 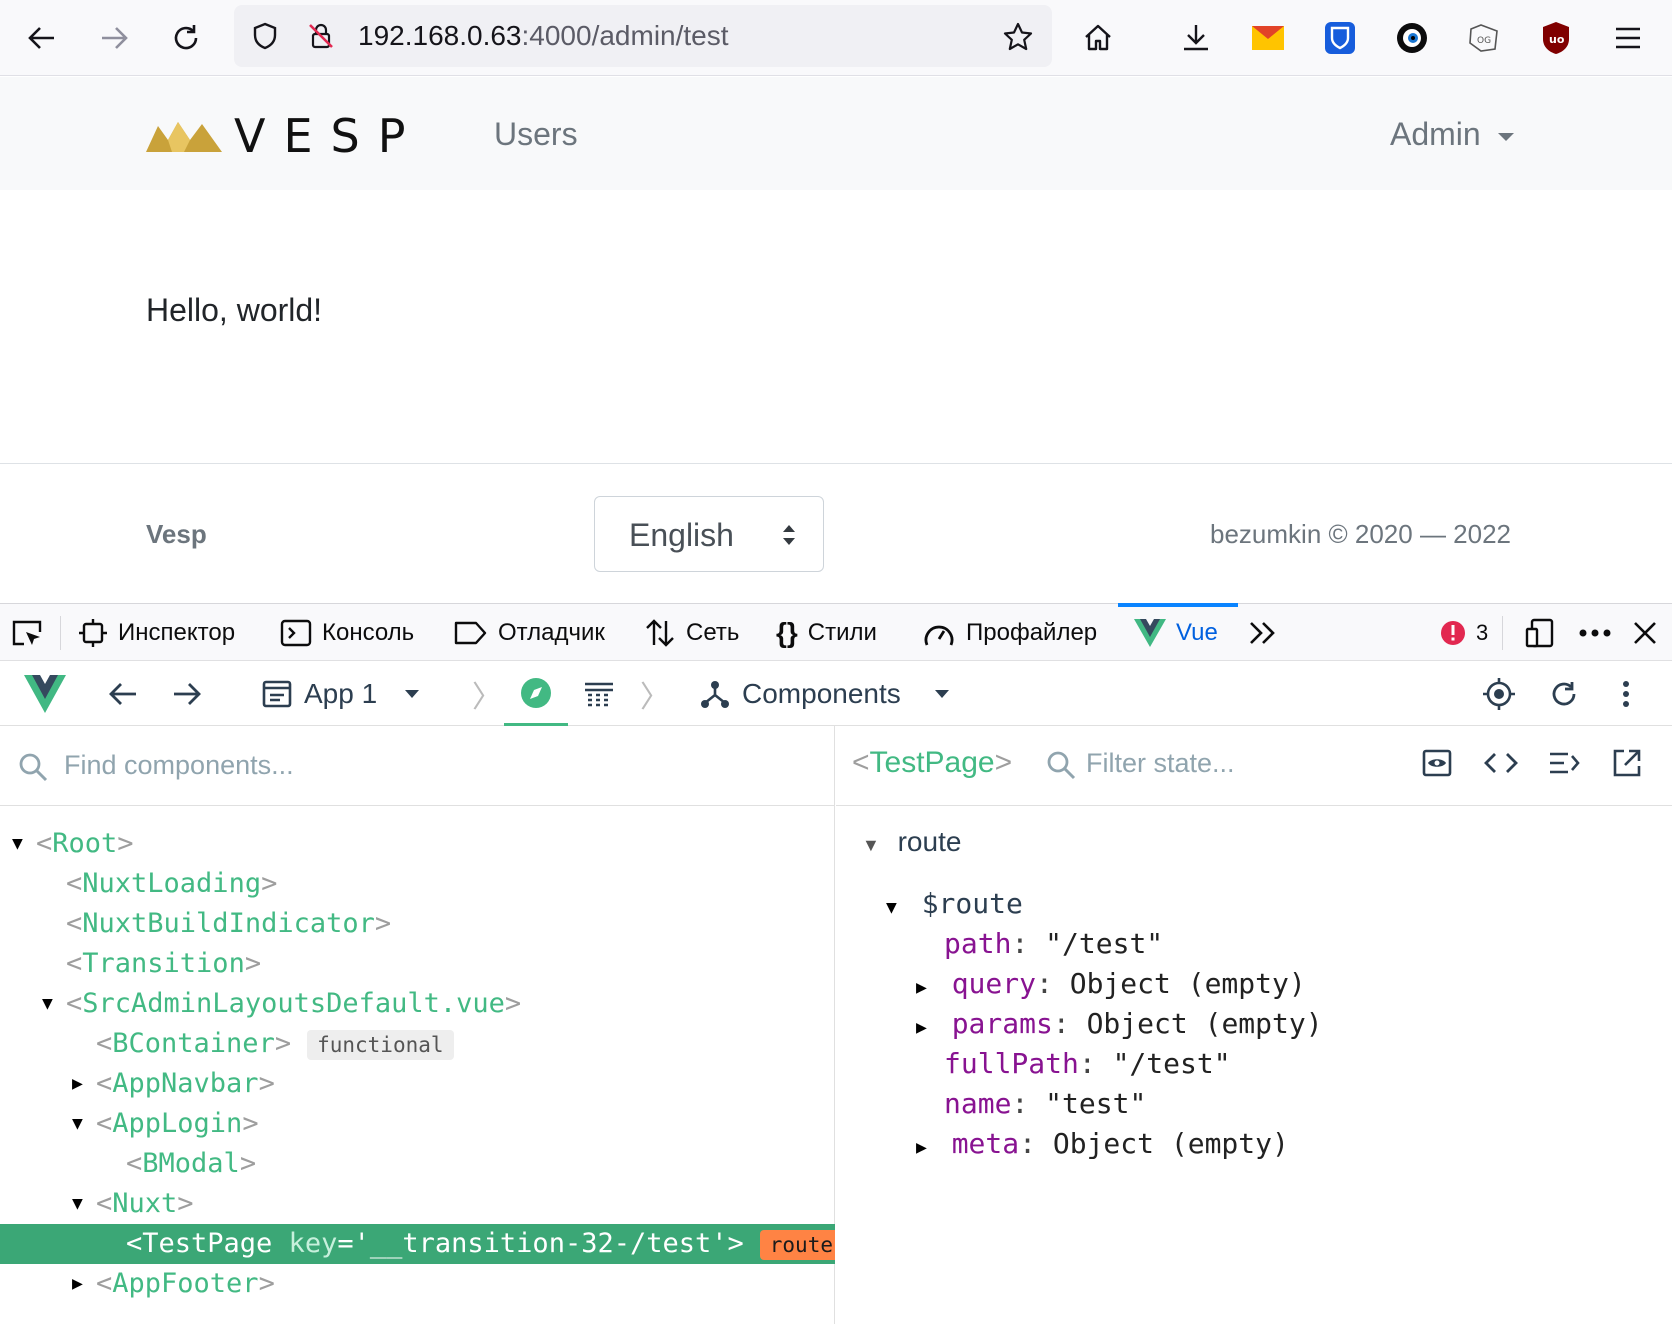 I want to click on tab-network: Сеть, so click(x=691, y=633).